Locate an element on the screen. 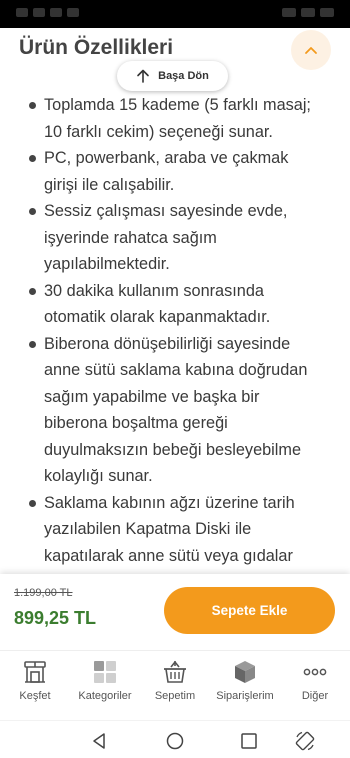 This screenshot has height=758, width=350. tab-kesfet: Keşfet is located at coordinates (35, 685).